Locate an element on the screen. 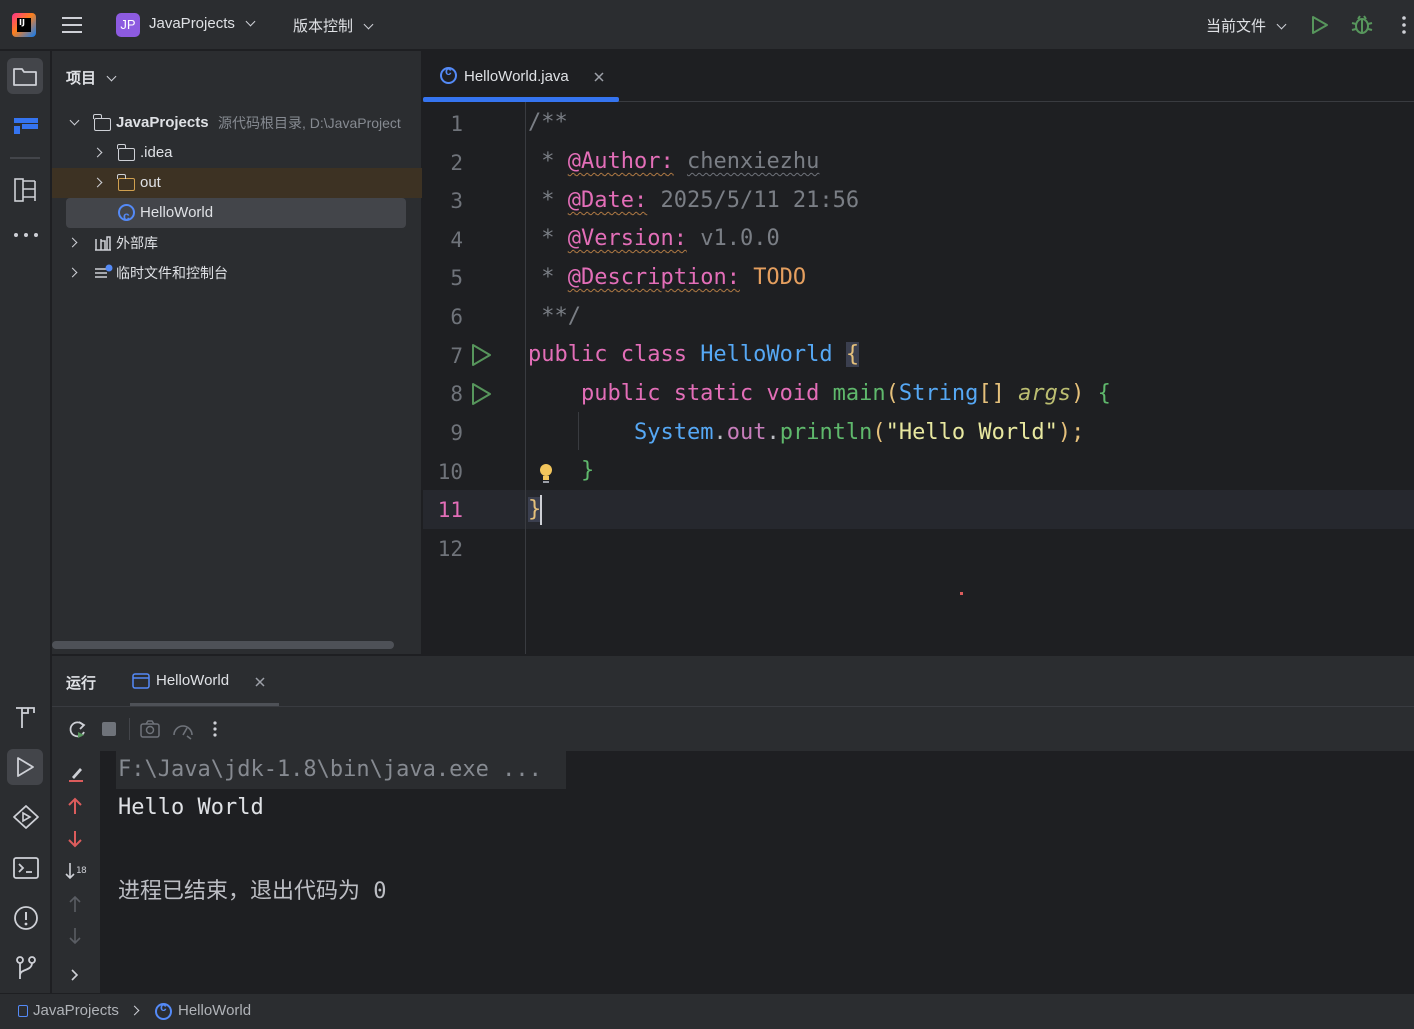 This screenshot has height=1029, width=1414. services-icon is located at coordinates (26, 817).